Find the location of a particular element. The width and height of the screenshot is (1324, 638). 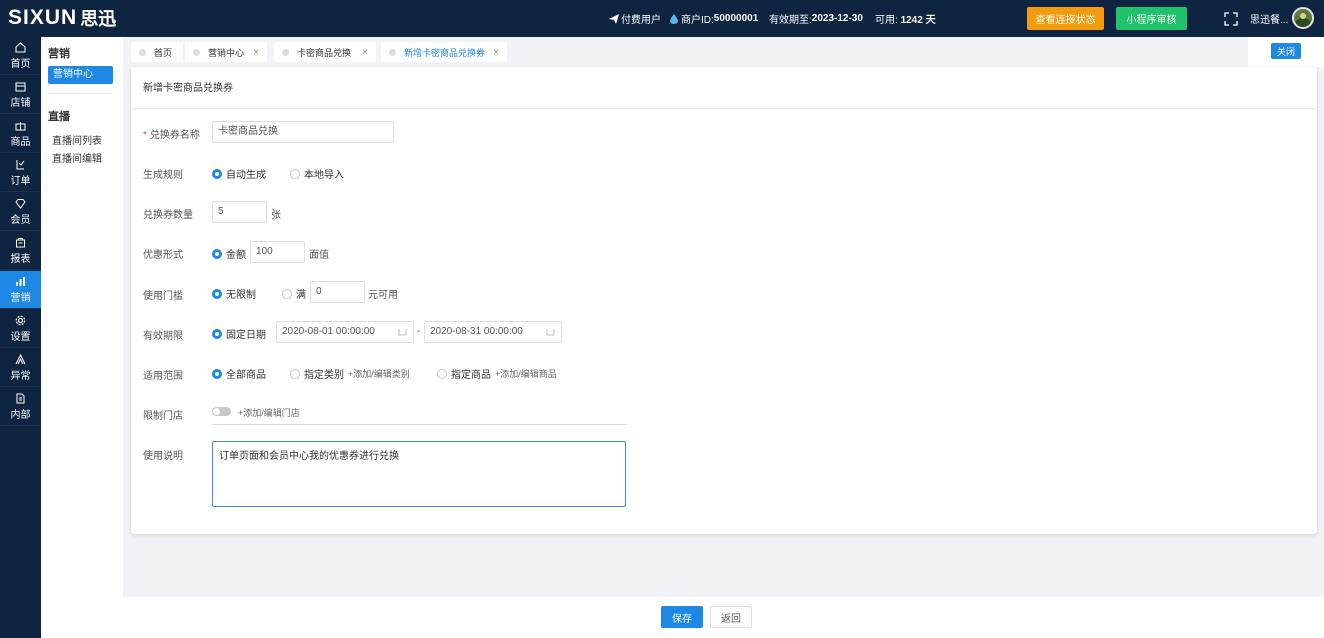

sidebar-item-goods: 商品 is located at coordinates (20, 134).